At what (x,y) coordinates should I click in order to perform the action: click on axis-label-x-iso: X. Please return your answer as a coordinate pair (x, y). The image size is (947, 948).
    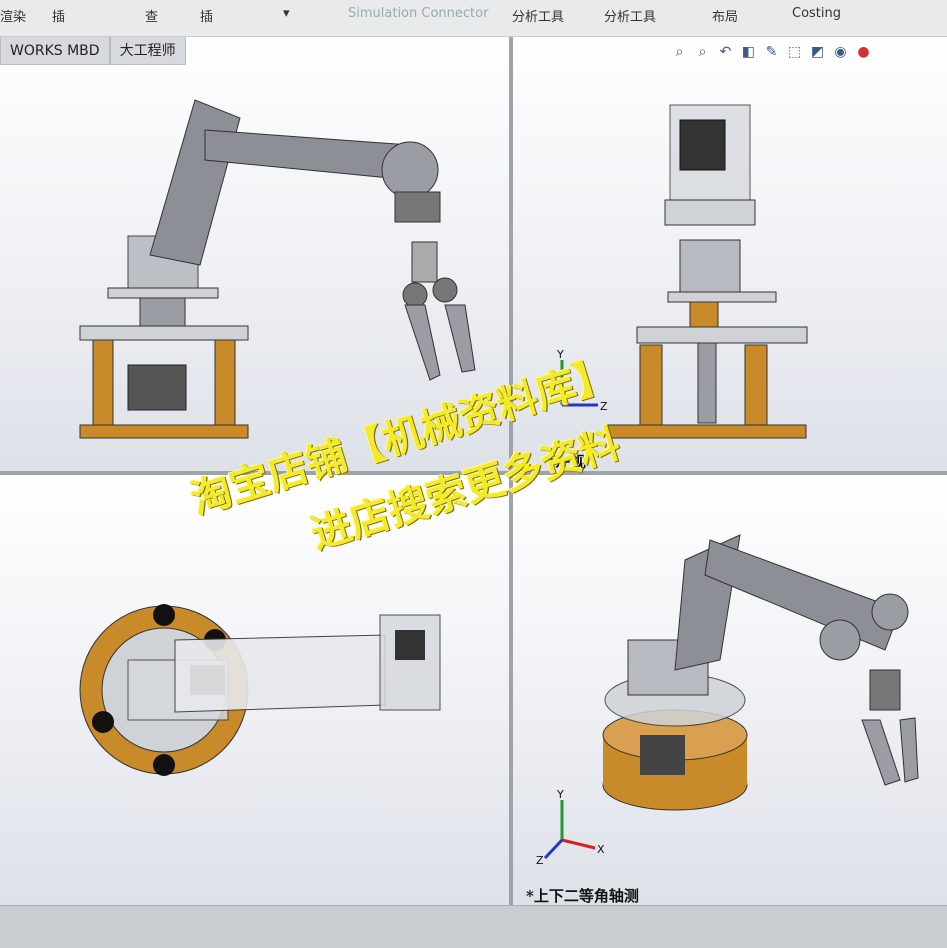
    Looking at the image, I should click on (601, 849).